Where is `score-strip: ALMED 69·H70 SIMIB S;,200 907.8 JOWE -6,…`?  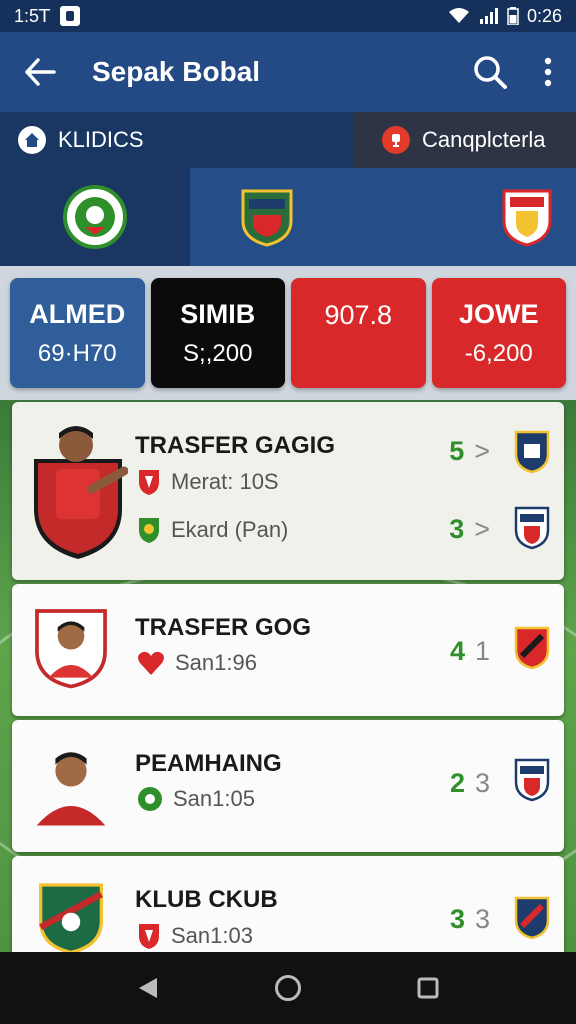
score-strip: ALMED 69·H70 SIMIB S;,200 907.8 JOWE -6,… is located at coordinates (288, 333).